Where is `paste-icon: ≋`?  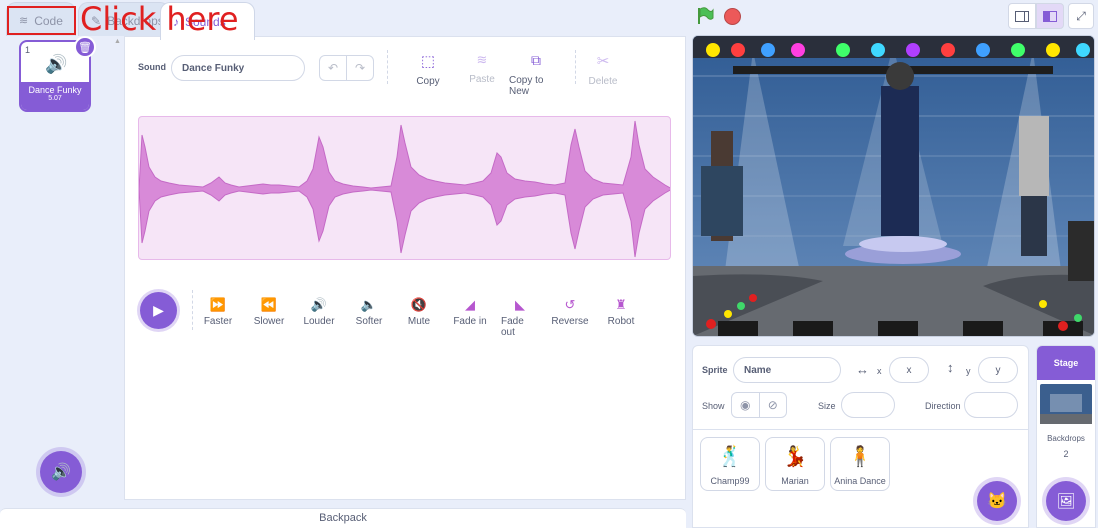
paste-icon: ≋ is located at coordinates (482, 59).